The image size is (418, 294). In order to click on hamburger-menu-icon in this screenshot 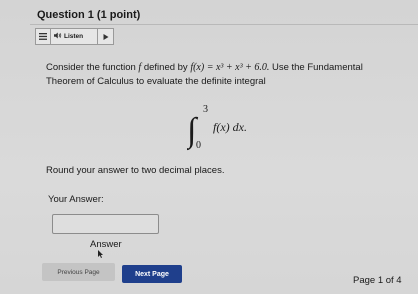, I will do `click(43, 36)`.